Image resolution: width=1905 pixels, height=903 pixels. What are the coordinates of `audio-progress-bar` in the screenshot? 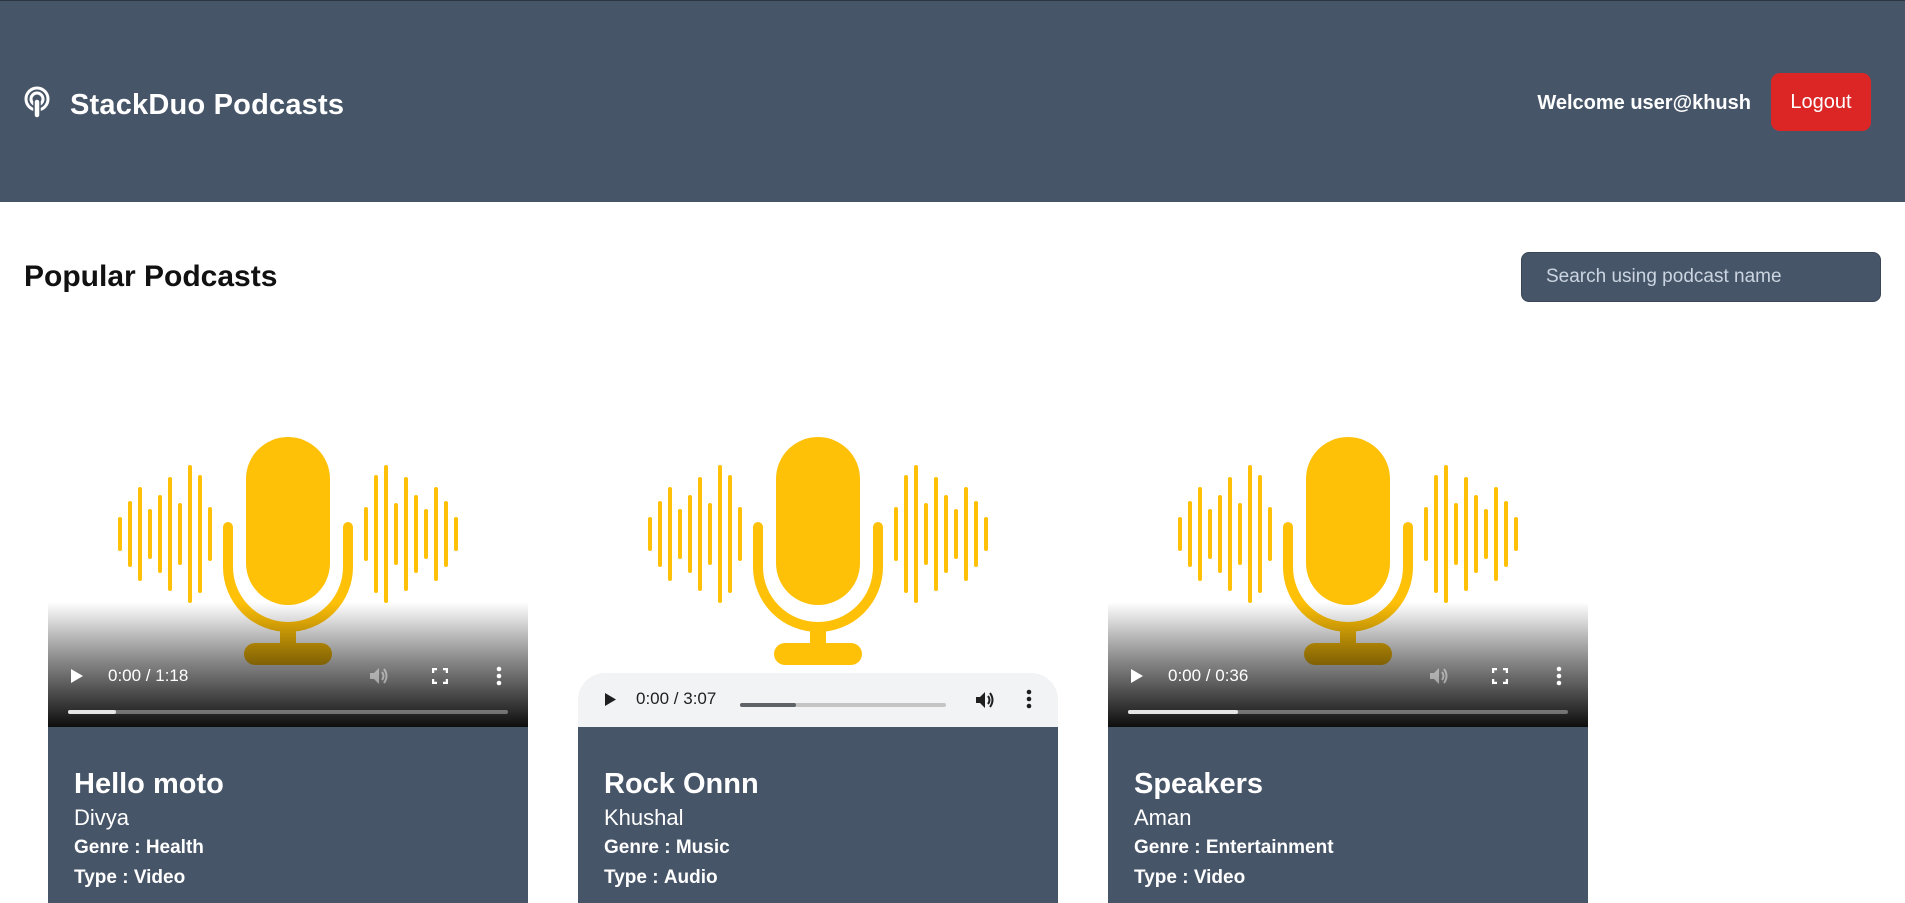 It's located at (843, 705).